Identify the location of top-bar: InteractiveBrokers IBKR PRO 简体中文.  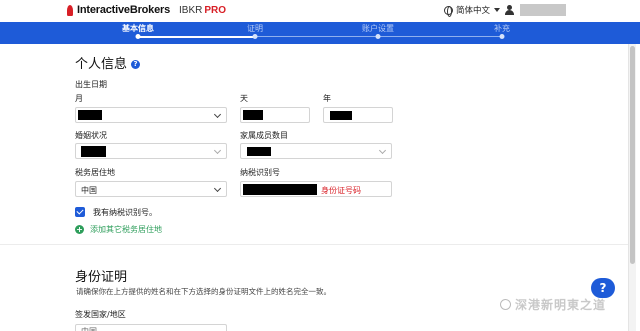
(320, 11).